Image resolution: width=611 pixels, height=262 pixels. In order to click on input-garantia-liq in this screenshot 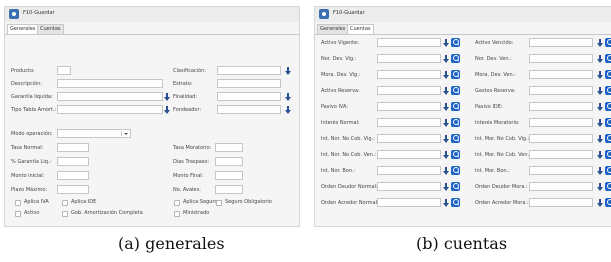, I will do `click(73, 161)`.